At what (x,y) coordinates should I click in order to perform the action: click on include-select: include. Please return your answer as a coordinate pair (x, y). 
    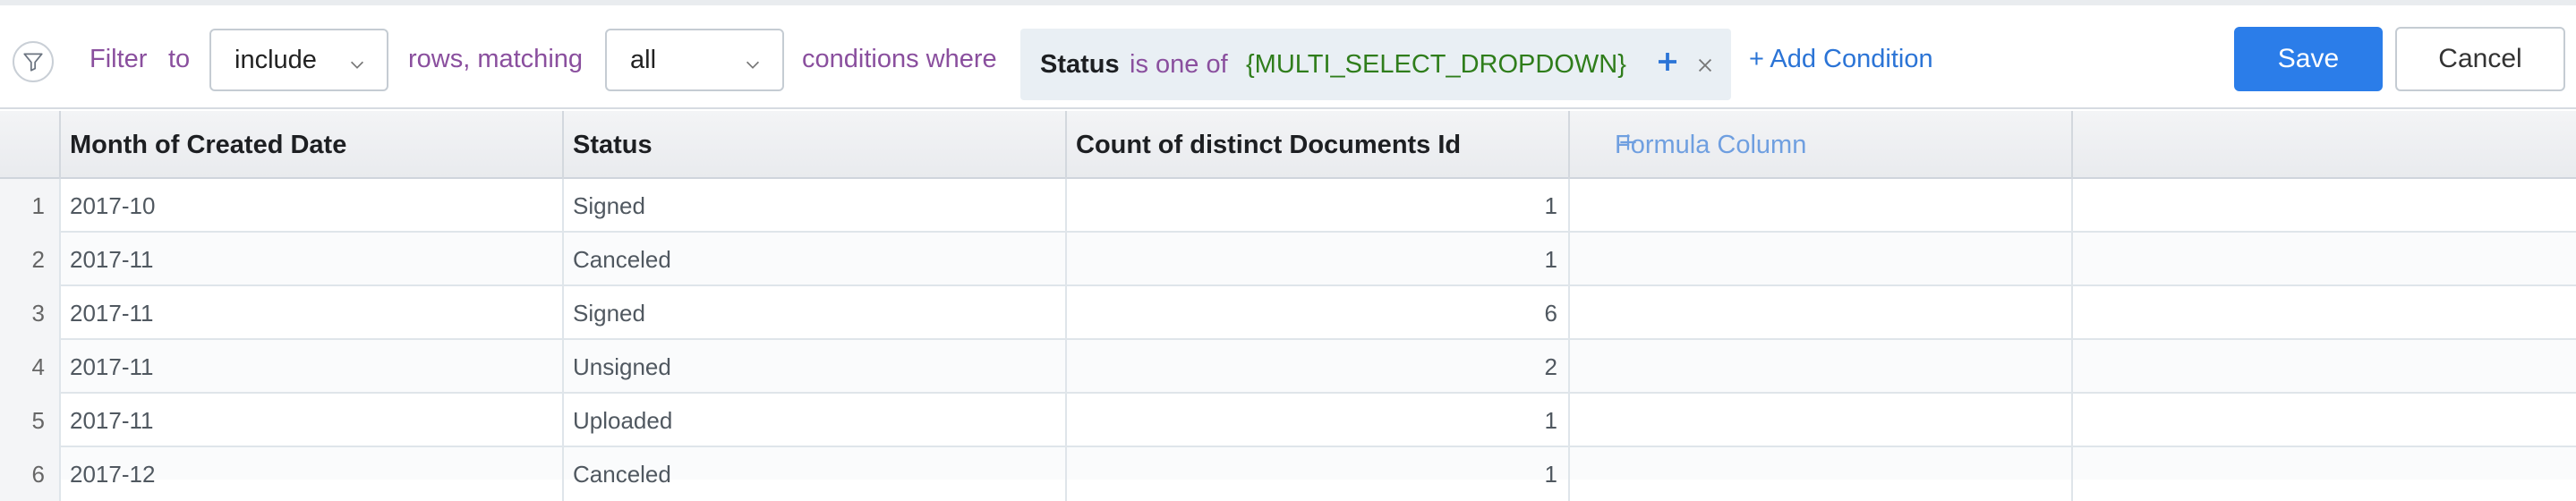
    Looking at the image, I should click on (298, 60).